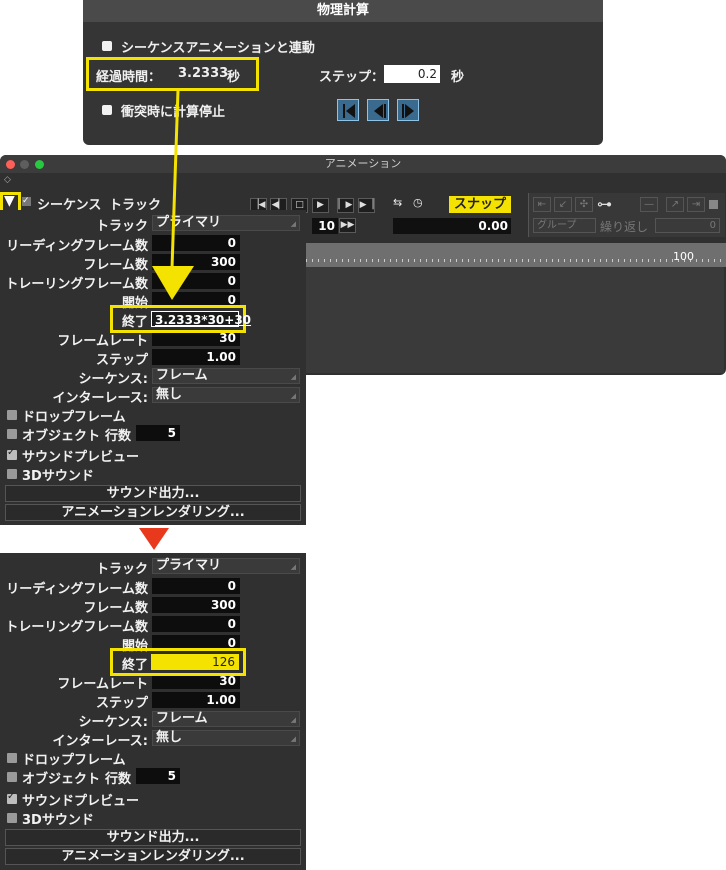 The image size is (726, 870). Describe the element at coordinates (516, 260) in the screenshot. I see `ruler-ticks` at that location.